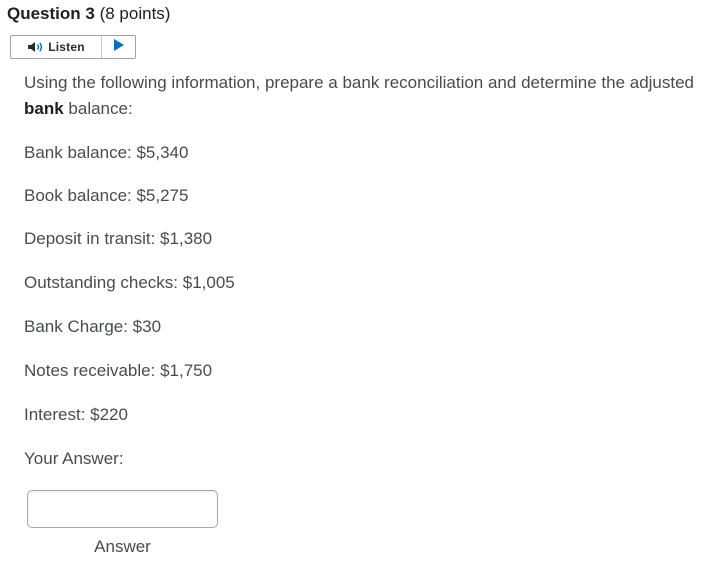 This screenshot has height=579, width=721. Describe the element at coordinates (76, 414) in the screenshot. I see `info-interest: Interest: $220` at that location.